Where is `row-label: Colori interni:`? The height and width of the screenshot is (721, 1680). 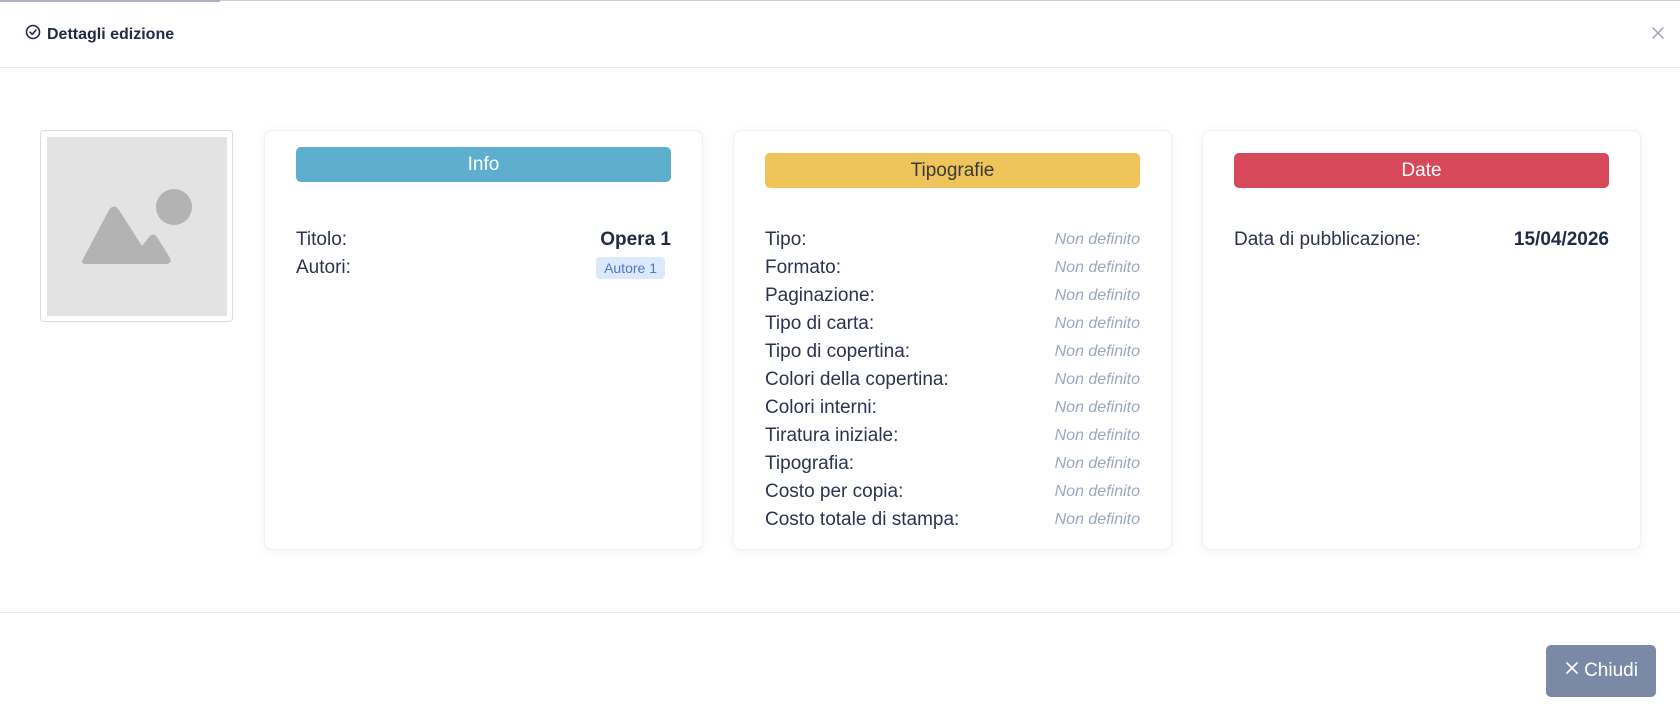
row-label: Colori interni: is located at coordinates (821, 407).